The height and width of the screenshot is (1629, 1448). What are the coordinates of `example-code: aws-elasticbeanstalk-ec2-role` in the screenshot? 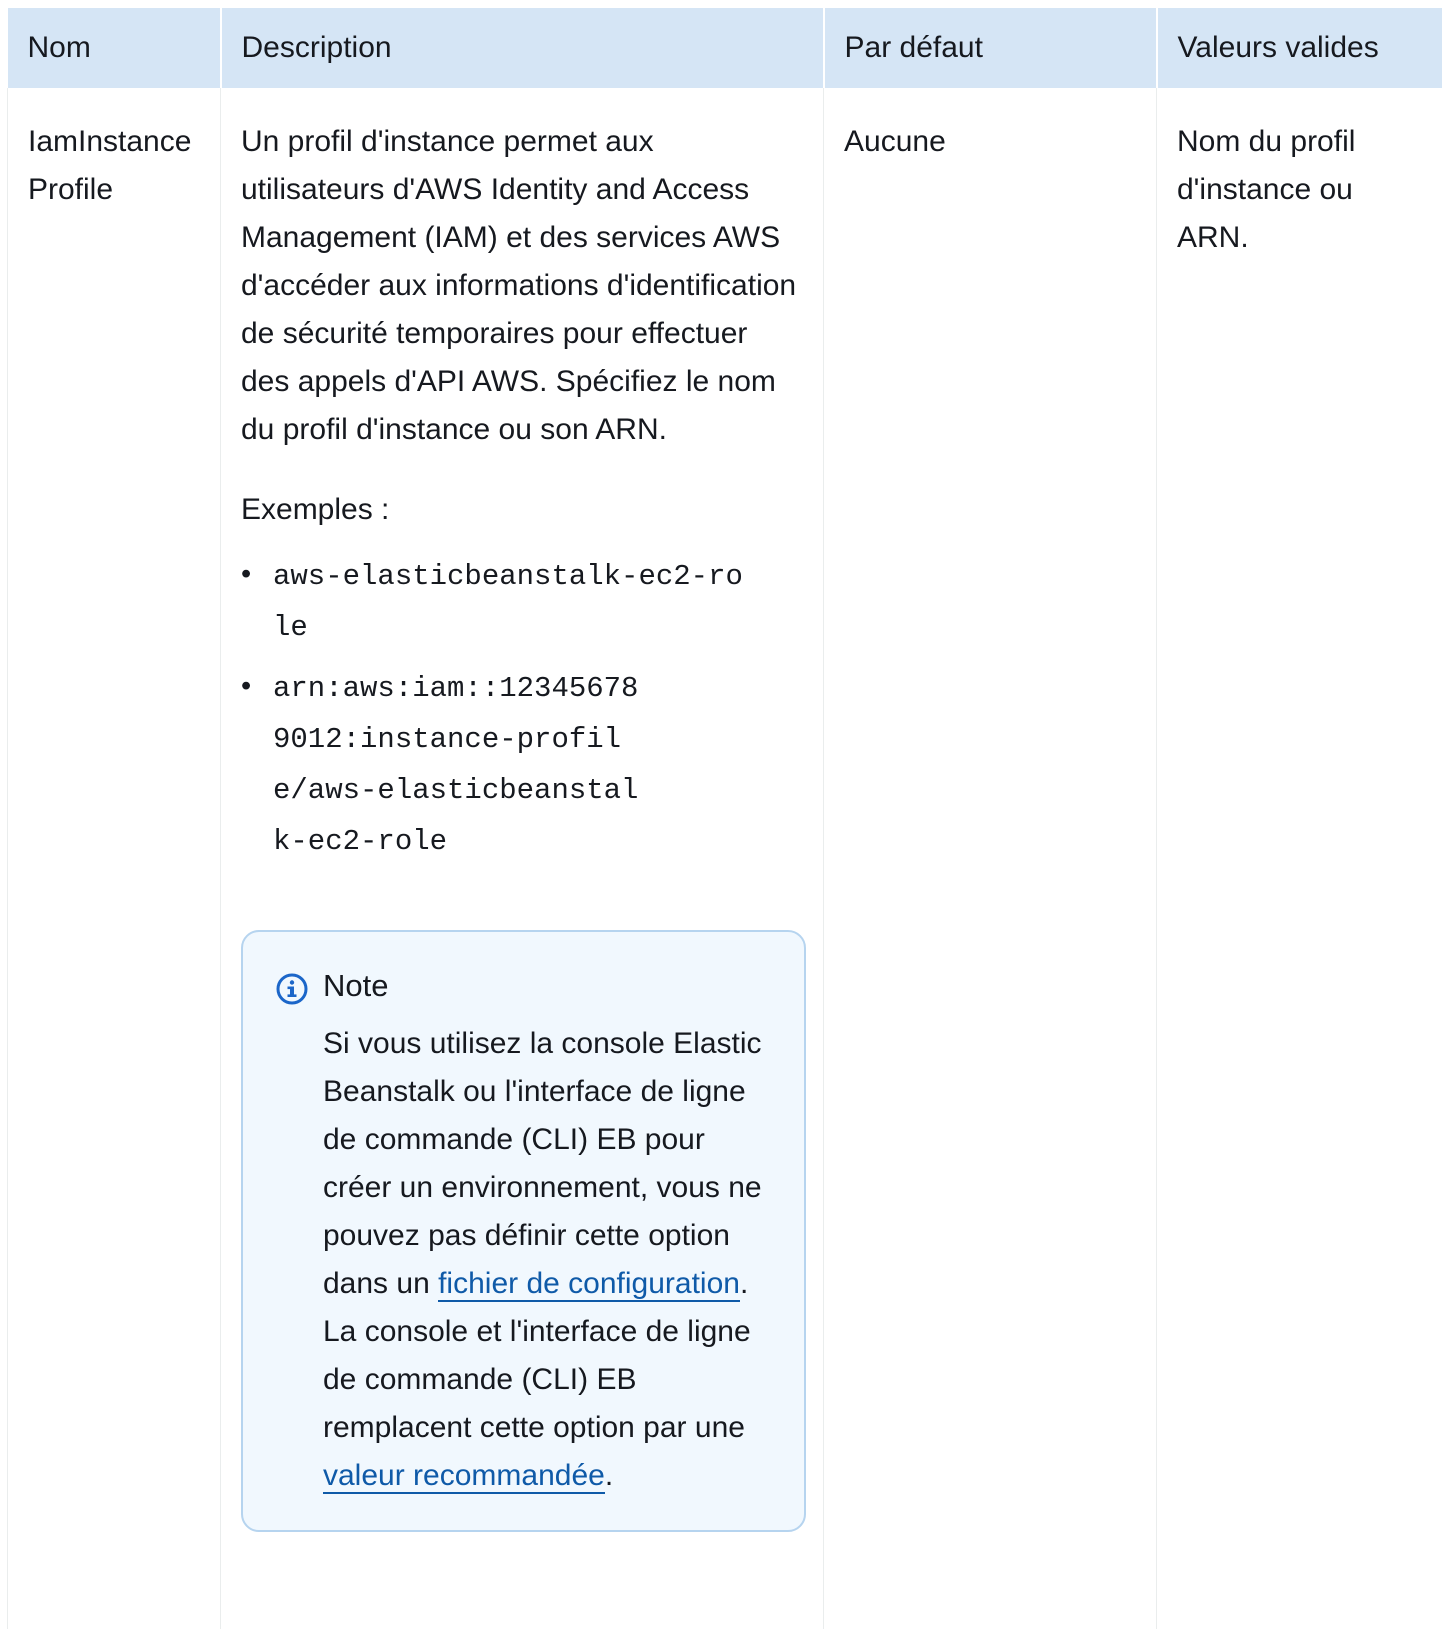 It's located at (508, 602).